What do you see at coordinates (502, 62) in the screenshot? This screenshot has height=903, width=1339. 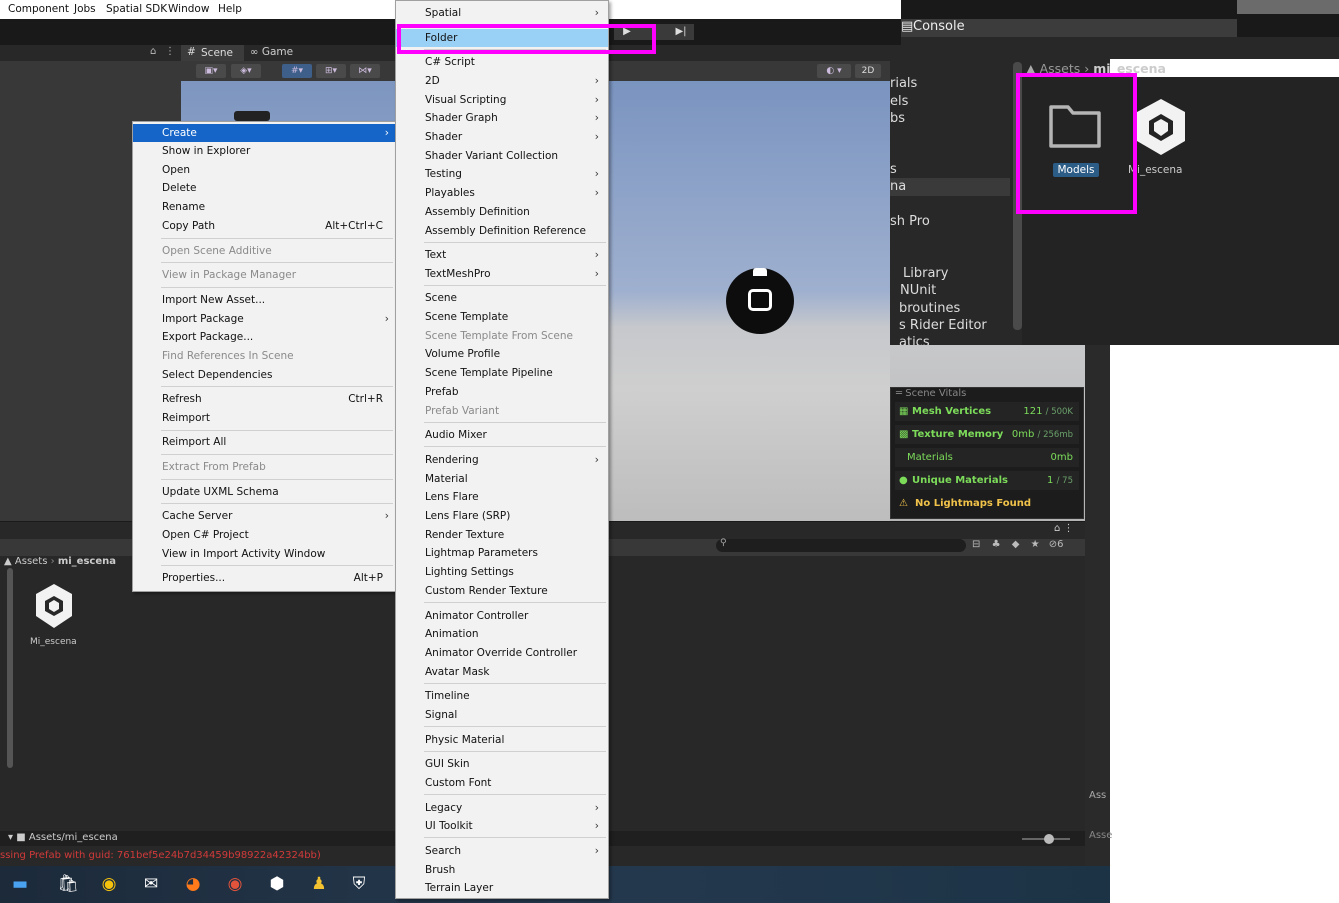 I see `create-item-csharp-script: C# Script` at bounding box center [502, 62].